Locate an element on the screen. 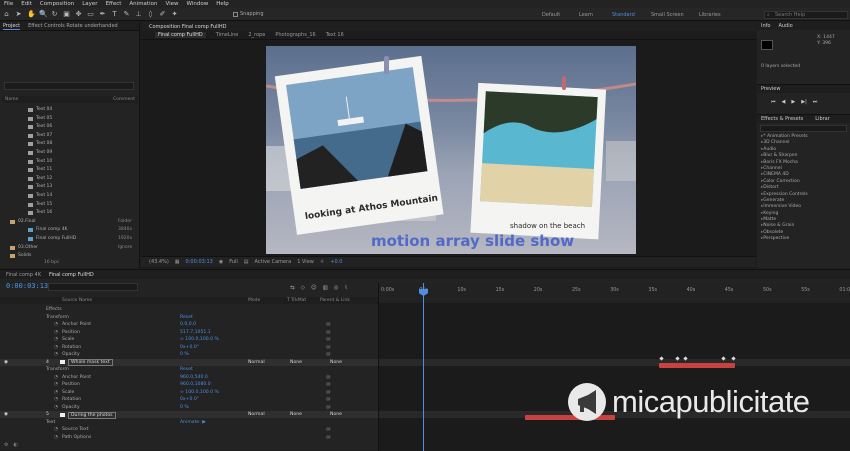 The height and width of the screenshot is (451, 850). menu-window: Window is located at coordinates (198, 4).